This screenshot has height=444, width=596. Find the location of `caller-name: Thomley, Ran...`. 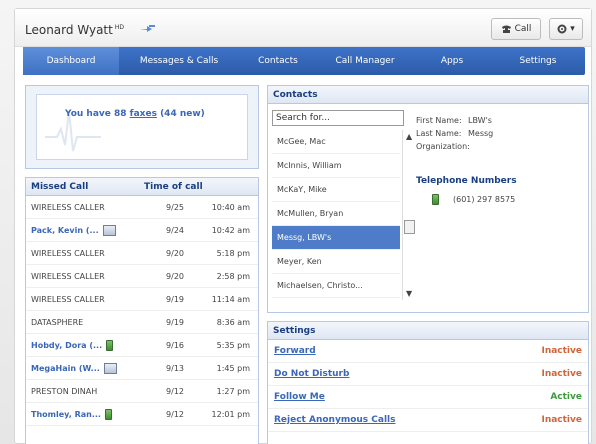

caller-name: Thomley, Ran... is located at coordinates (89, 414).